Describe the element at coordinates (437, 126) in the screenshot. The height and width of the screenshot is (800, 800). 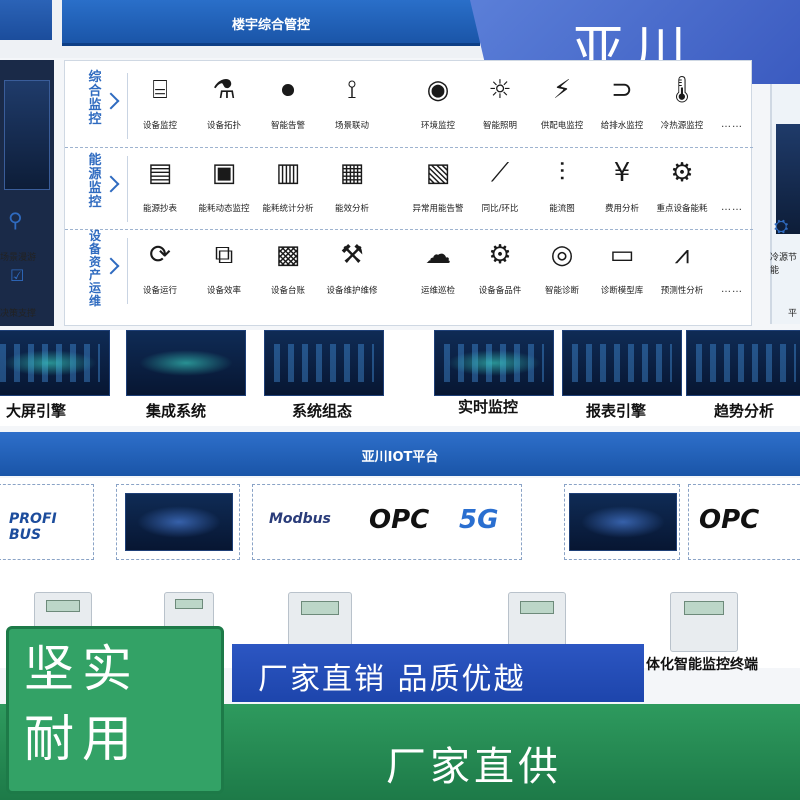
I see `feature-label: 环境监控` at that location.